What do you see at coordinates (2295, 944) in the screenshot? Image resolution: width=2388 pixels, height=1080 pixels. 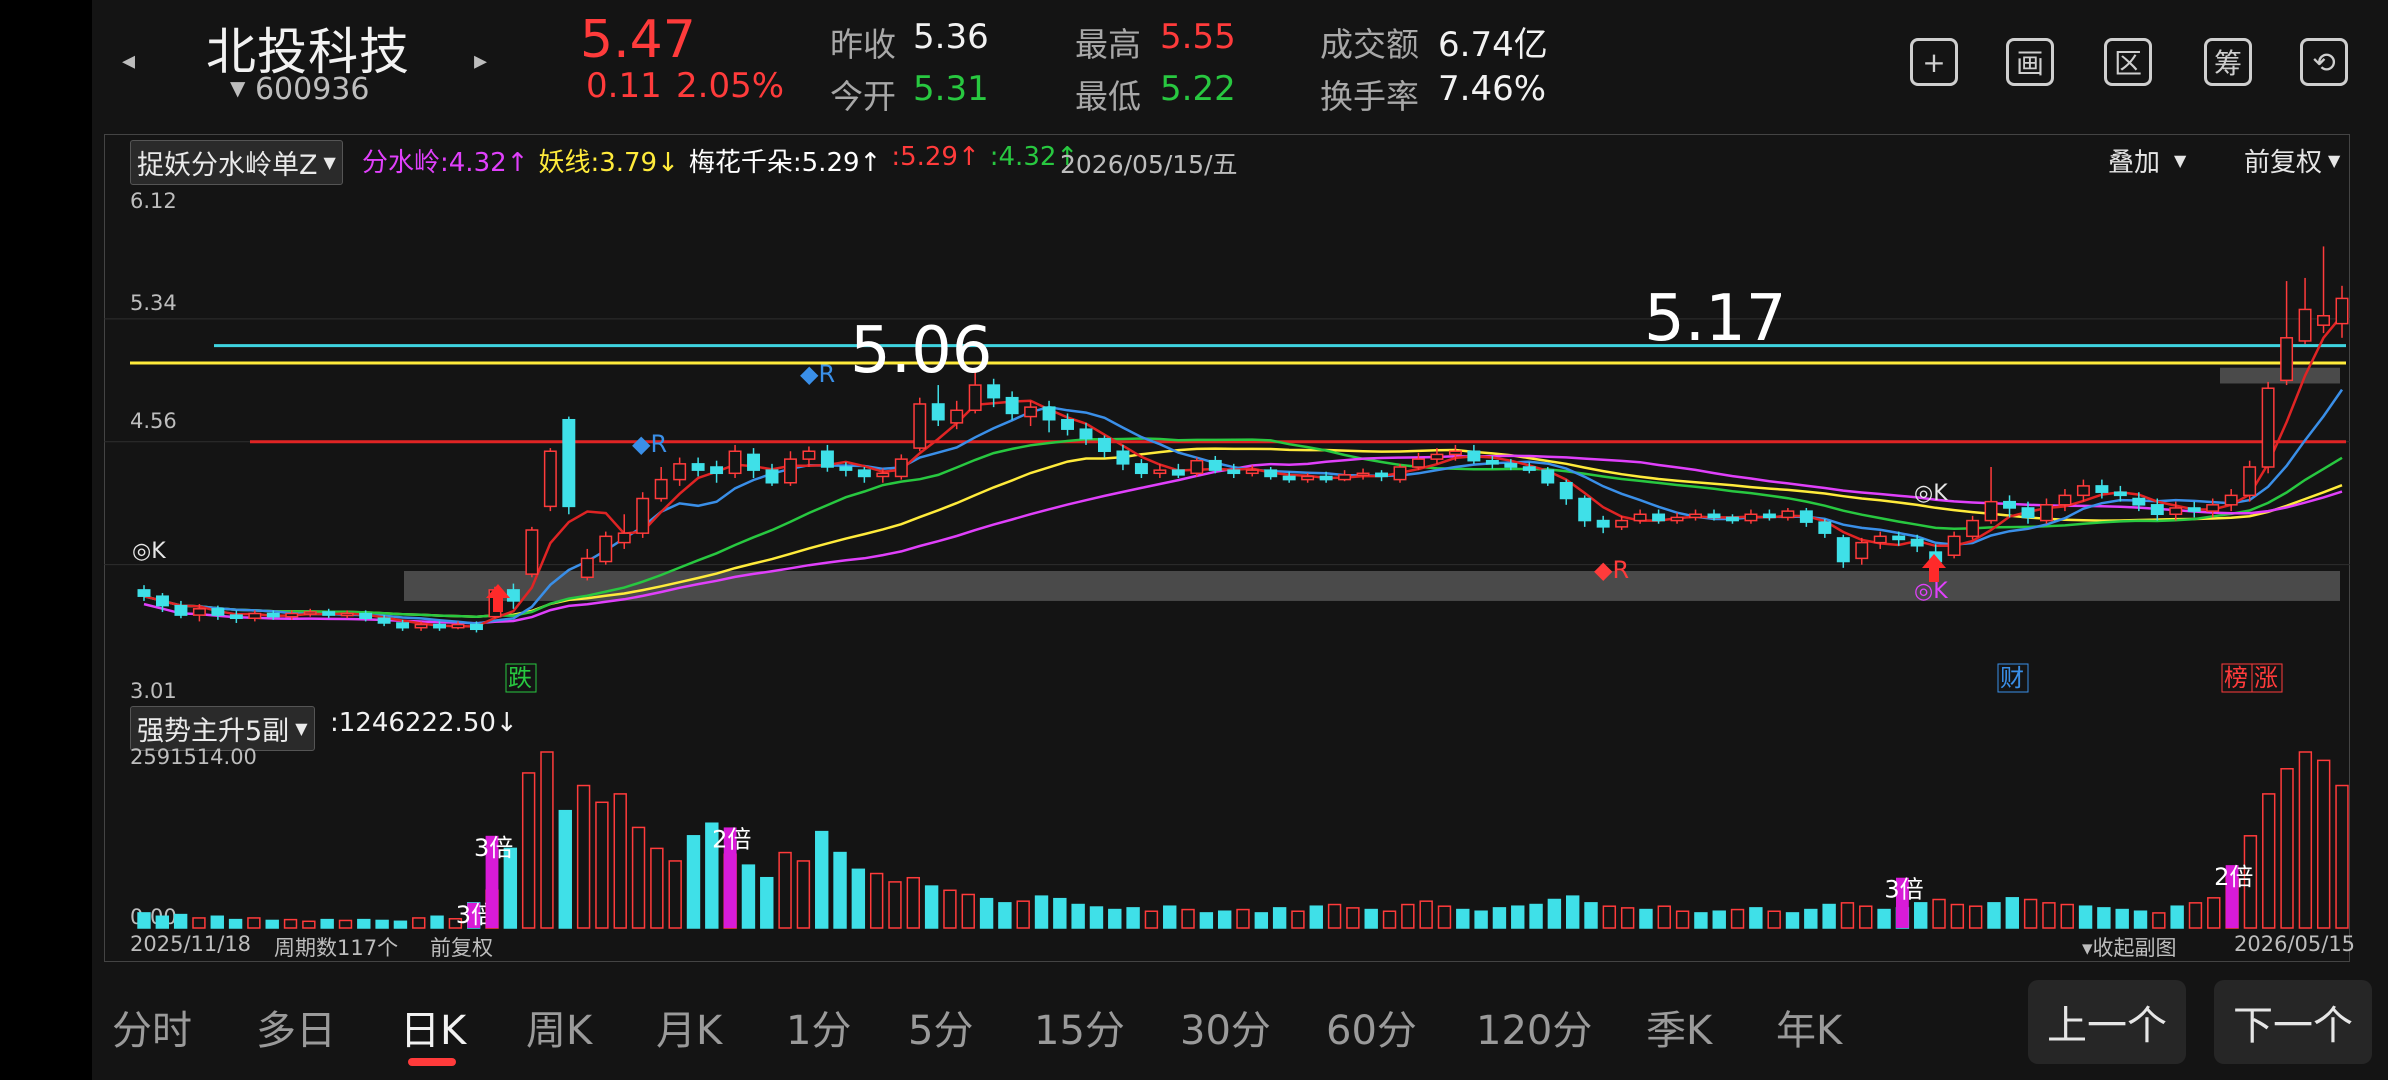 I see `end-date: 2026/05/15` at bounding box center [2295, 944].